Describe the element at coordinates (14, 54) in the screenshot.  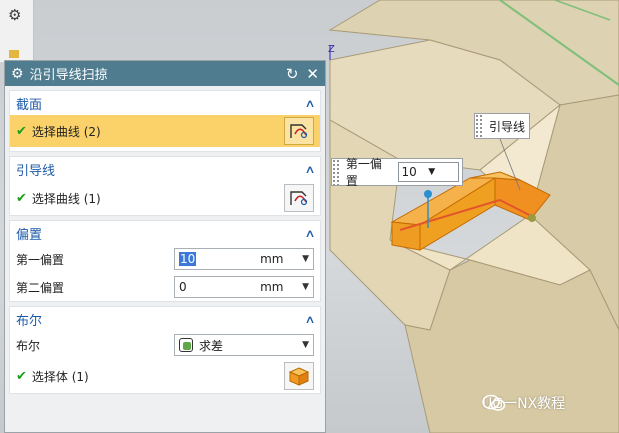
I see `part-icon` at that location.